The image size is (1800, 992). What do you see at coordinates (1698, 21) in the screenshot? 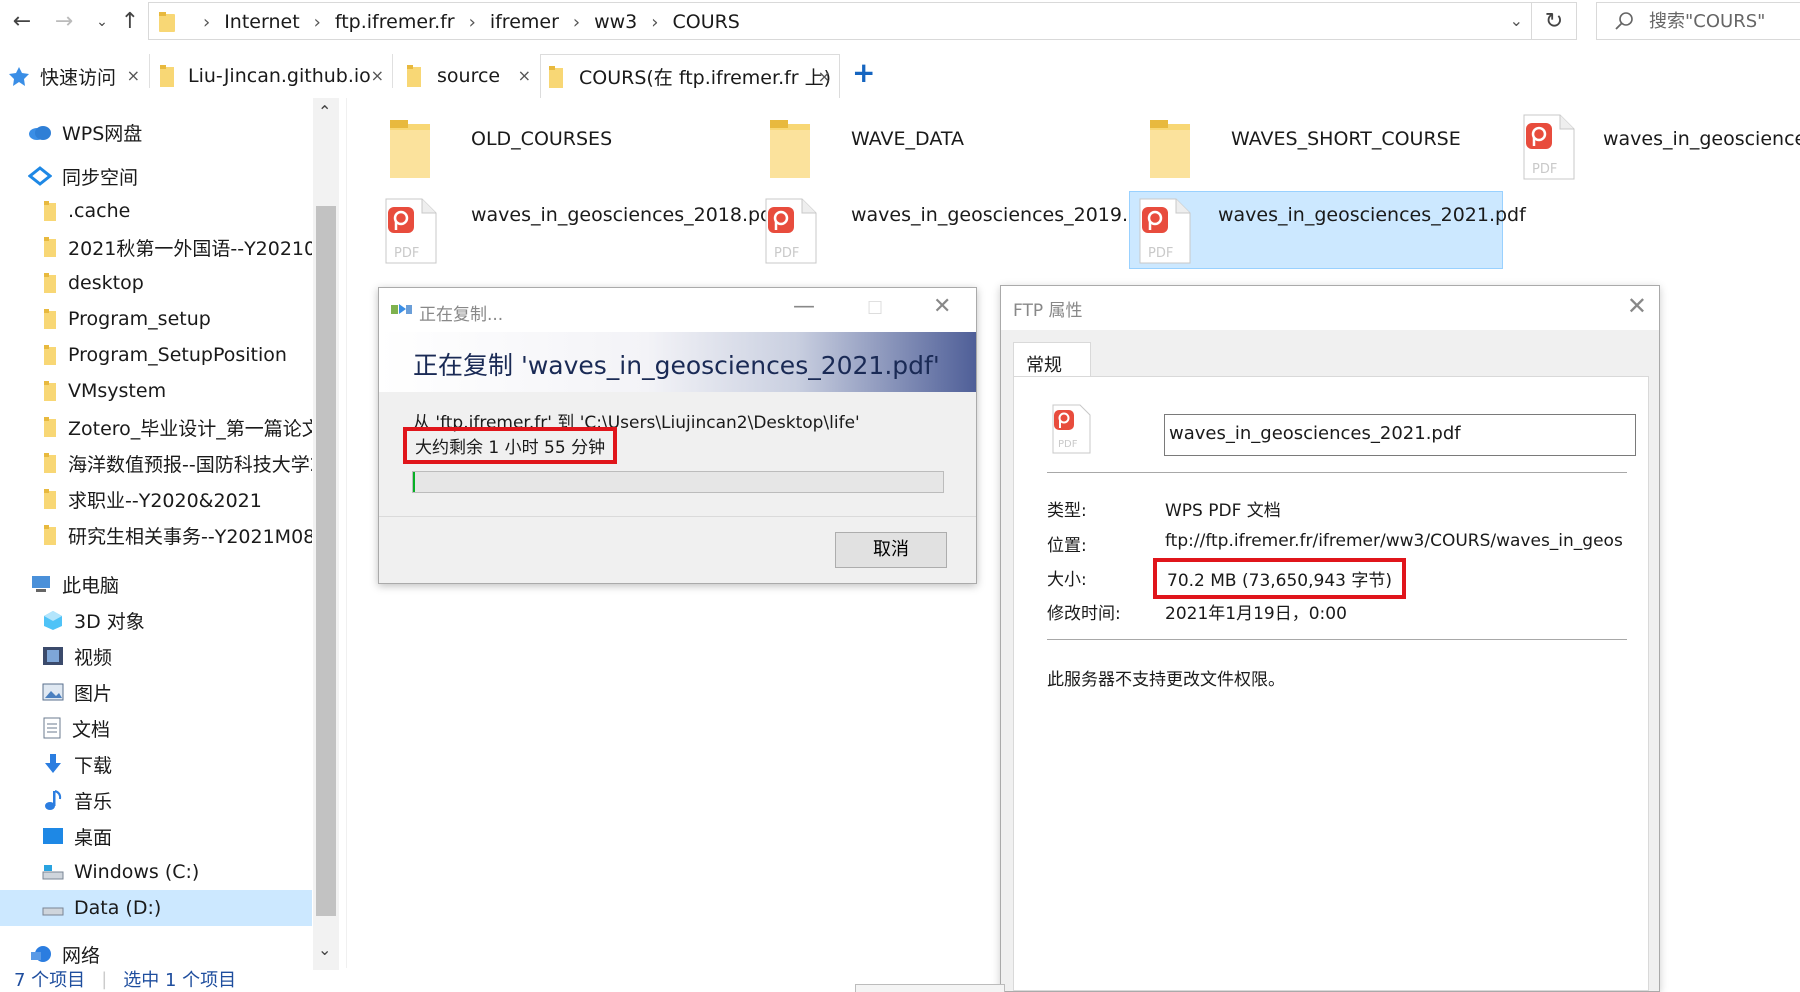
I see `search-input: 搜索"COURS"` at bounding box center [1698, 21].